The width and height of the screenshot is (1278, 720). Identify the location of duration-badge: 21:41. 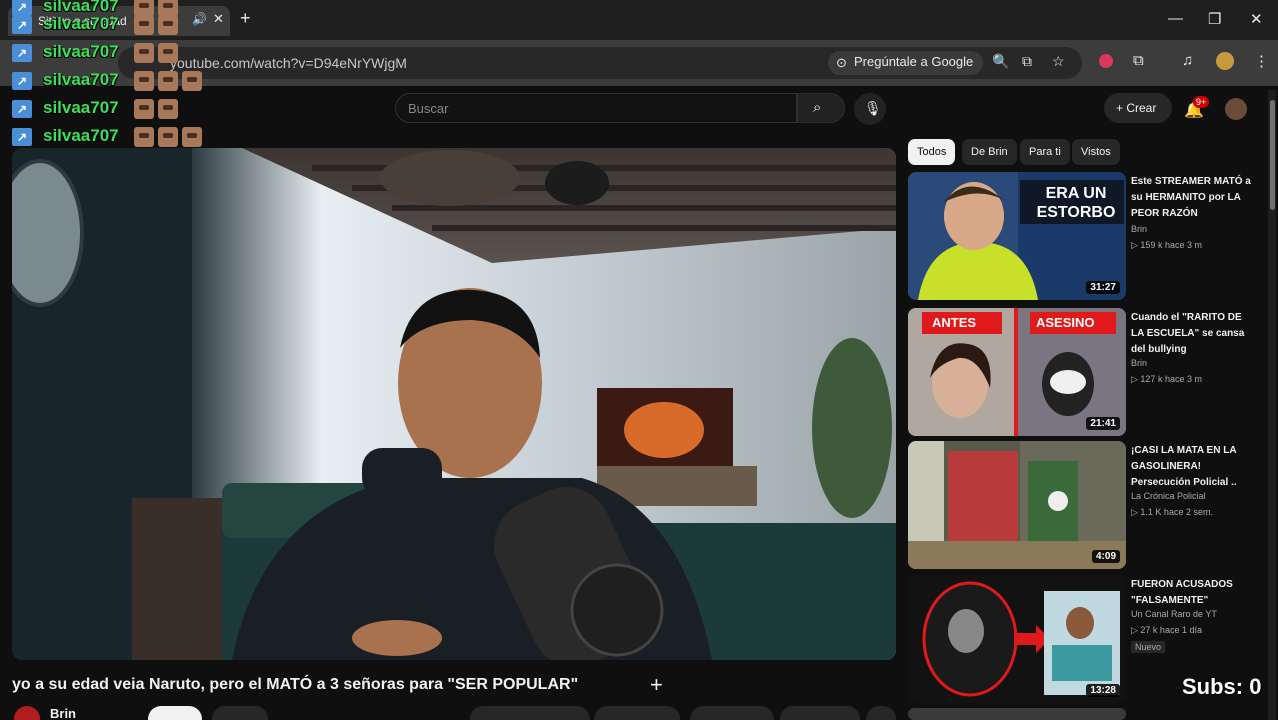
(1103, 423).